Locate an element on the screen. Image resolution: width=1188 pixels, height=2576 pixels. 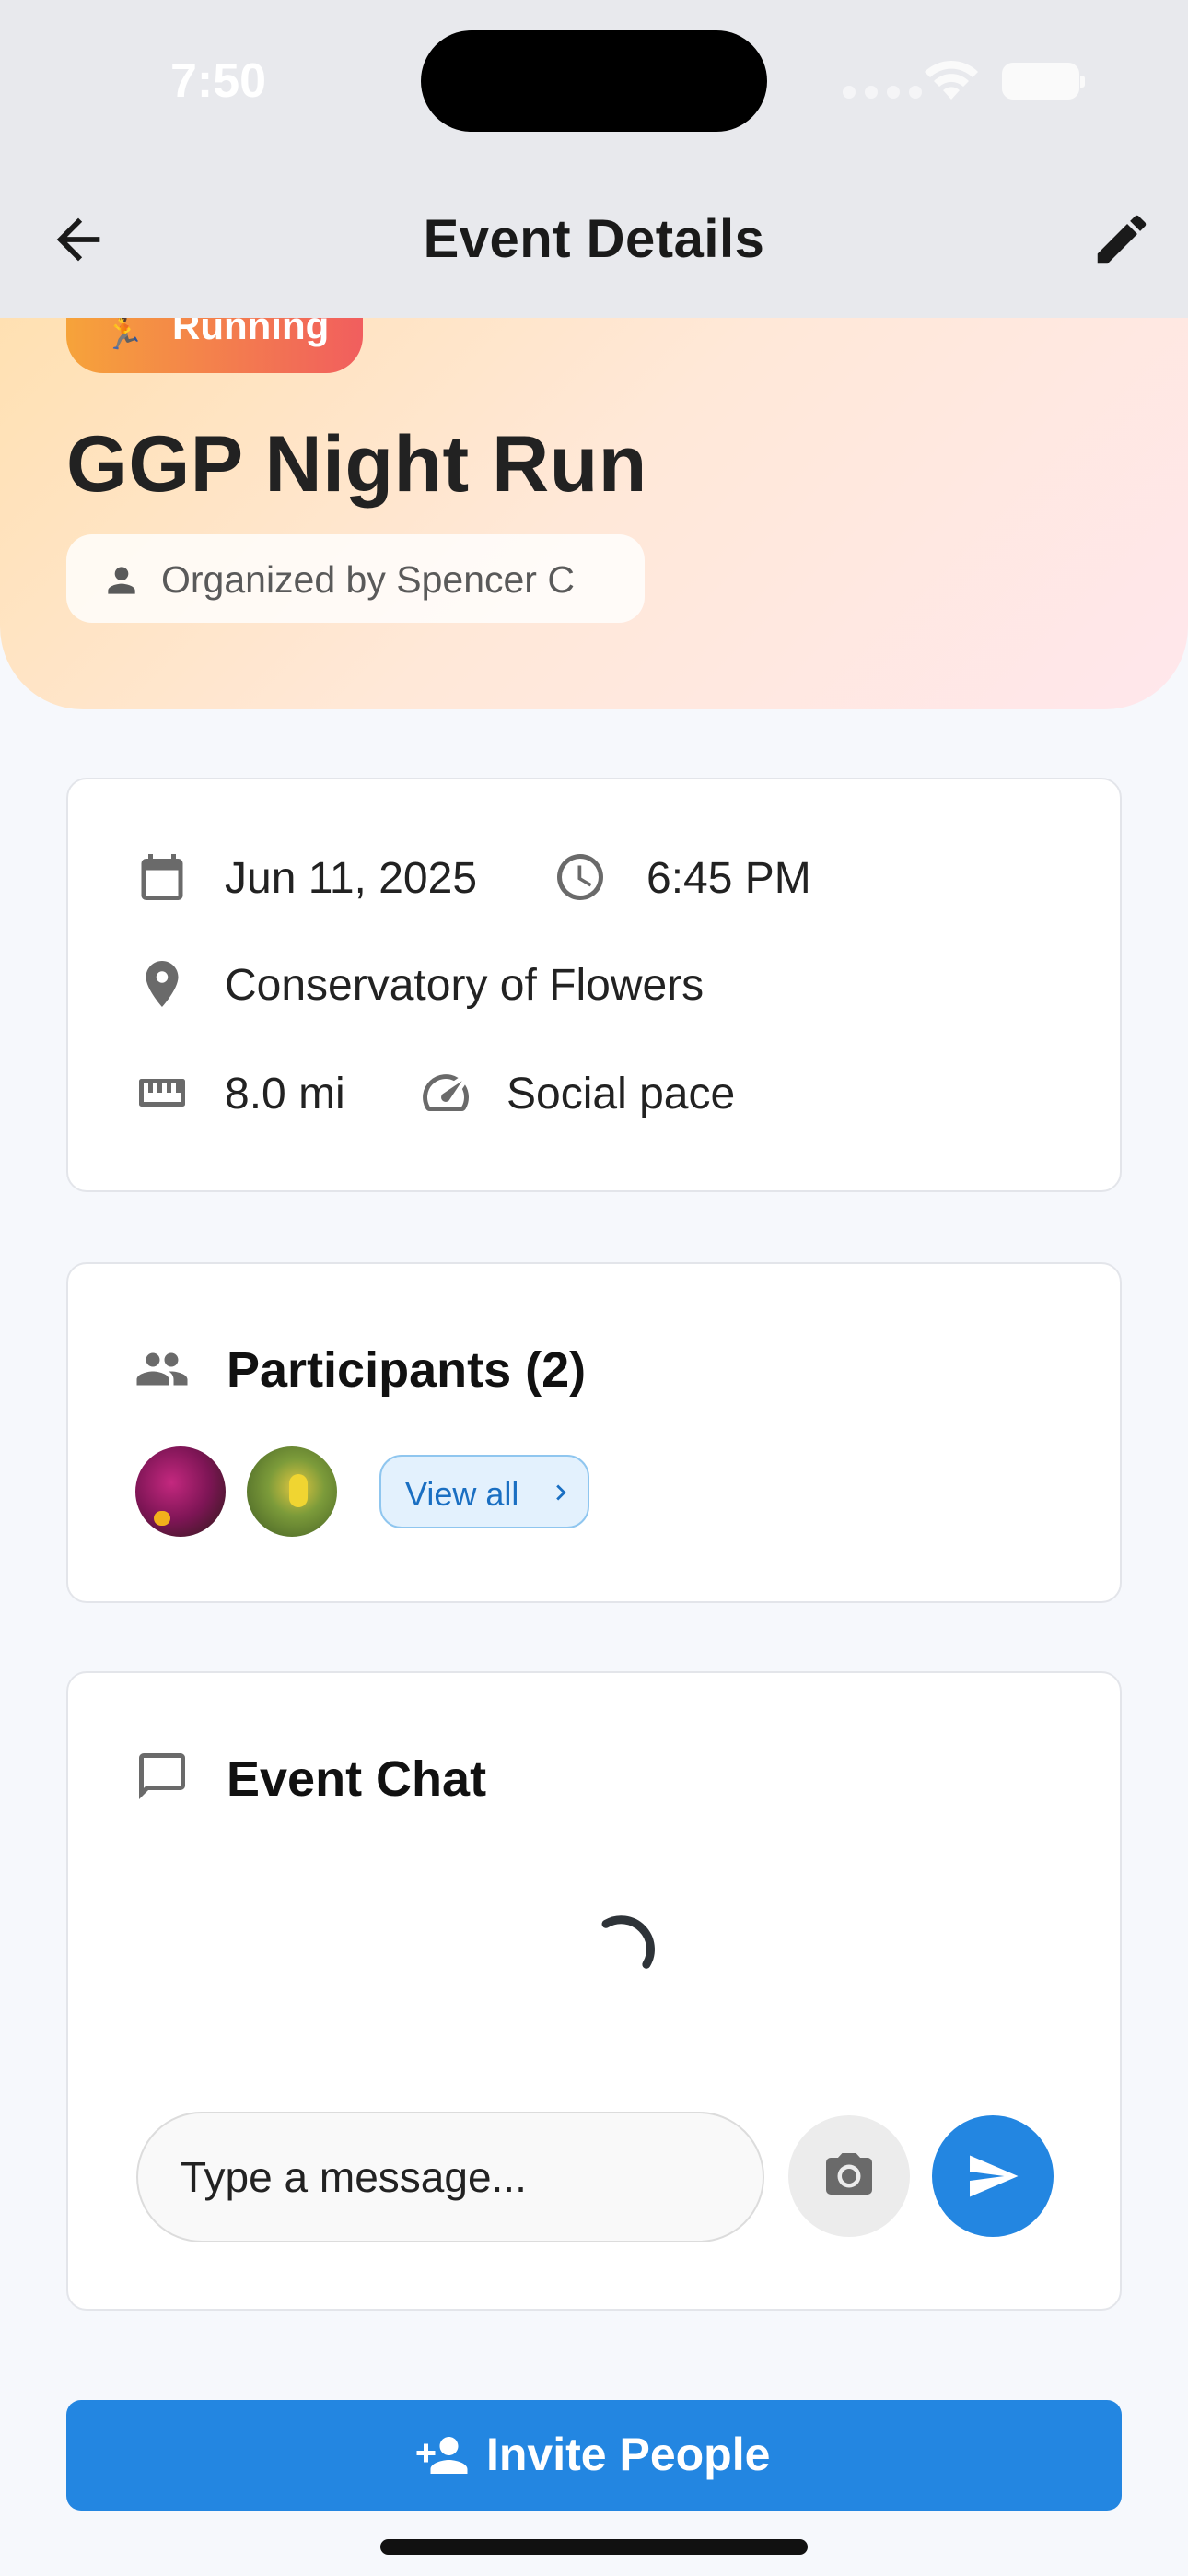
view-all-participants-button: View all is located at coordinates (484, 1491).